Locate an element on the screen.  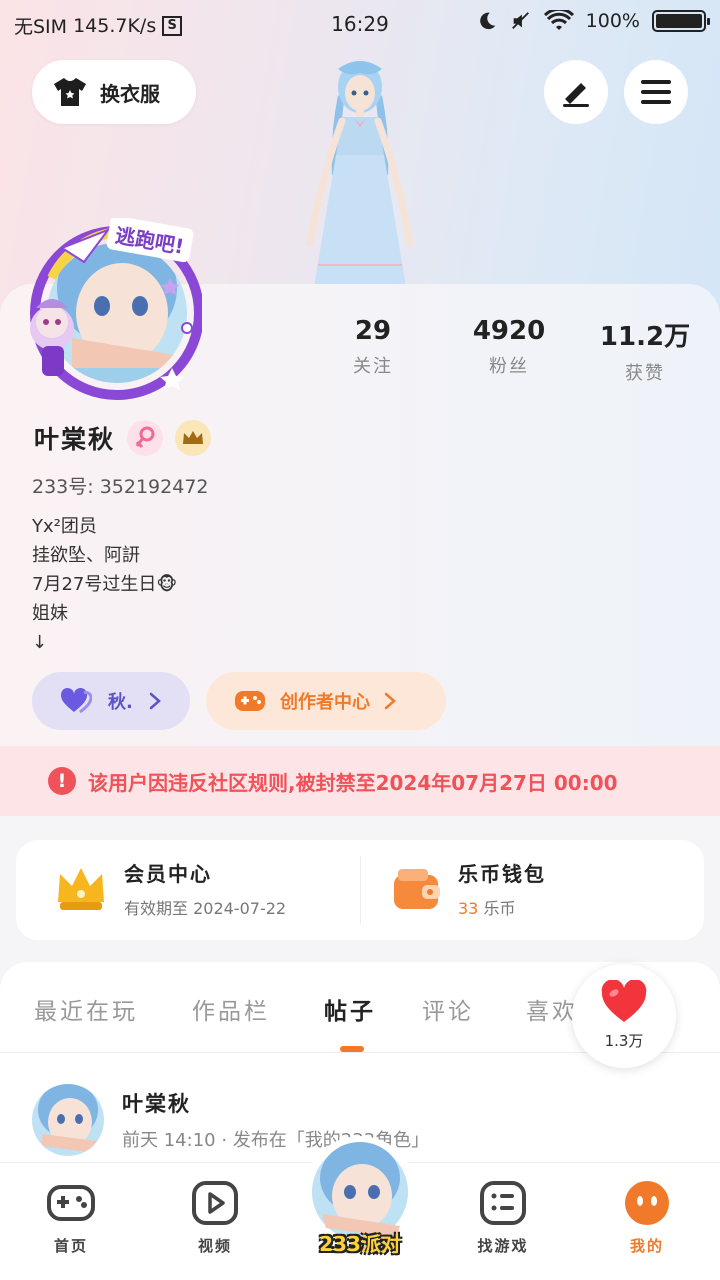
ban-notice: ! 该用户因违反社区规则,被封禁至2024年07月27日 00:00 is located at coordinates (360, 781).